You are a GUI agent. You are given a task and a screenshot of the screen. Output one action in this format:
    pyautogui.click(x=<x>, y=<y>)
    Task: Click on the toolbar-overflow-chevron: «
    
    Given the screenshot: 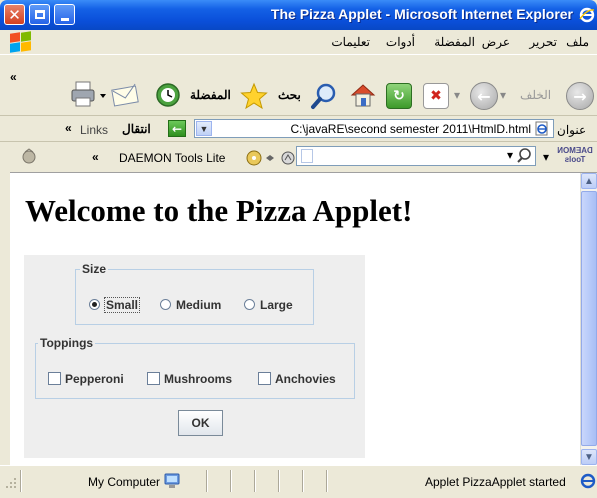 What is the action you would take?
    pyautogui.click(x=13, y=77)
    